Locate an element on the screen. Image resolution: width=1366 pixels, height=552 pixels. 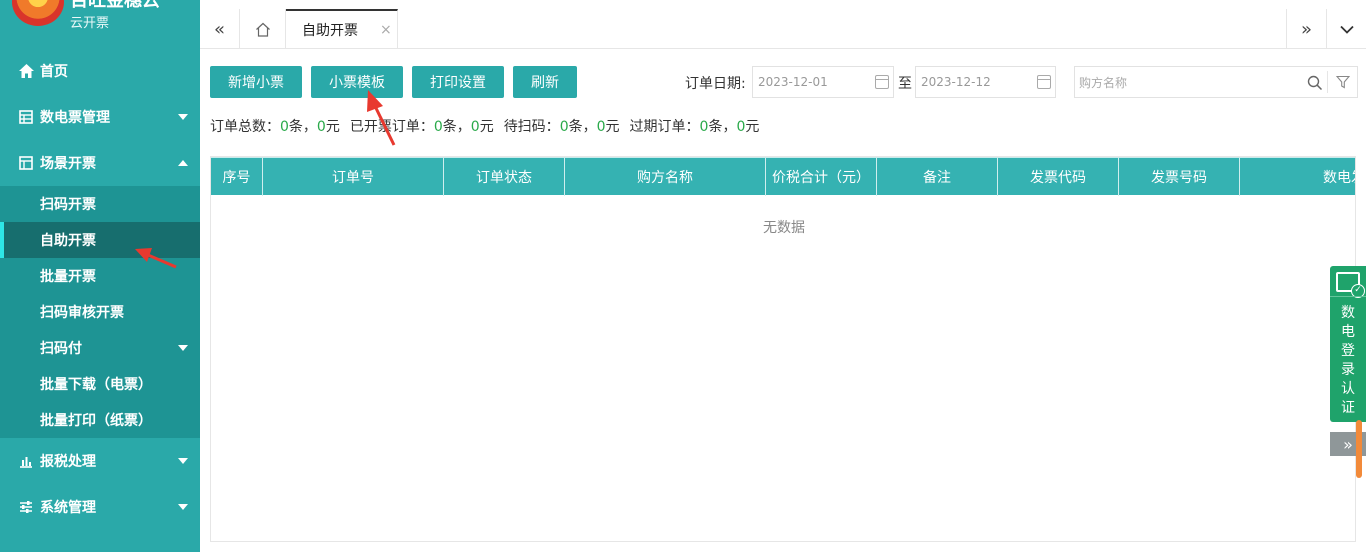
sidebar-item-system-management: 系统管理 is located at coordinates (100, 507).